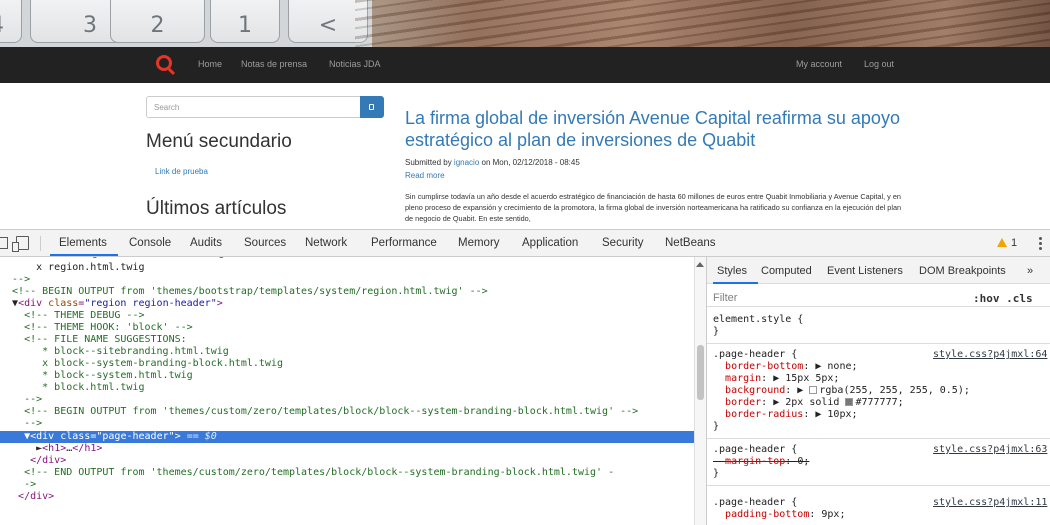 The height and width of the screenshot is (525, 1050). Describe the element at coordinates (157, 21) in the screenshot. I see `calculator-key: 2` at that location.